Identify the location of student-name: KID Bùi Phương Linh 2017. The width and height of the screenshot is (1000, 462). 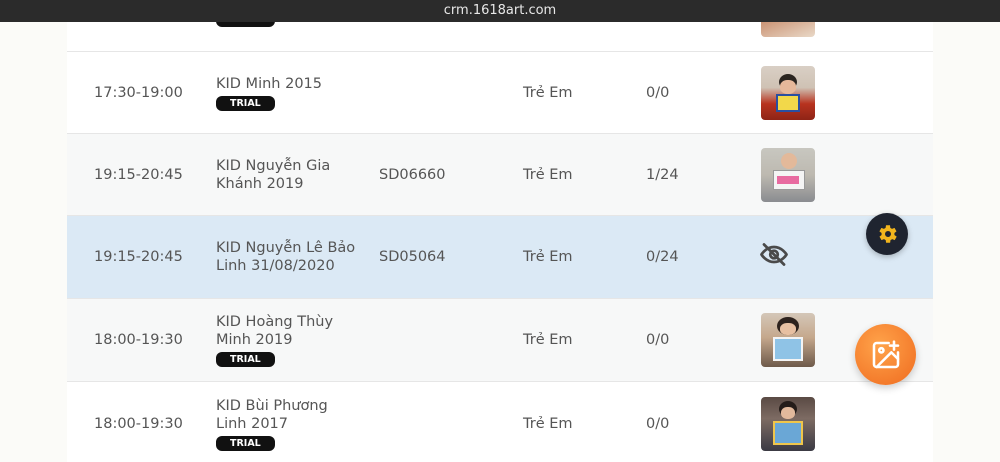
(286, 415).